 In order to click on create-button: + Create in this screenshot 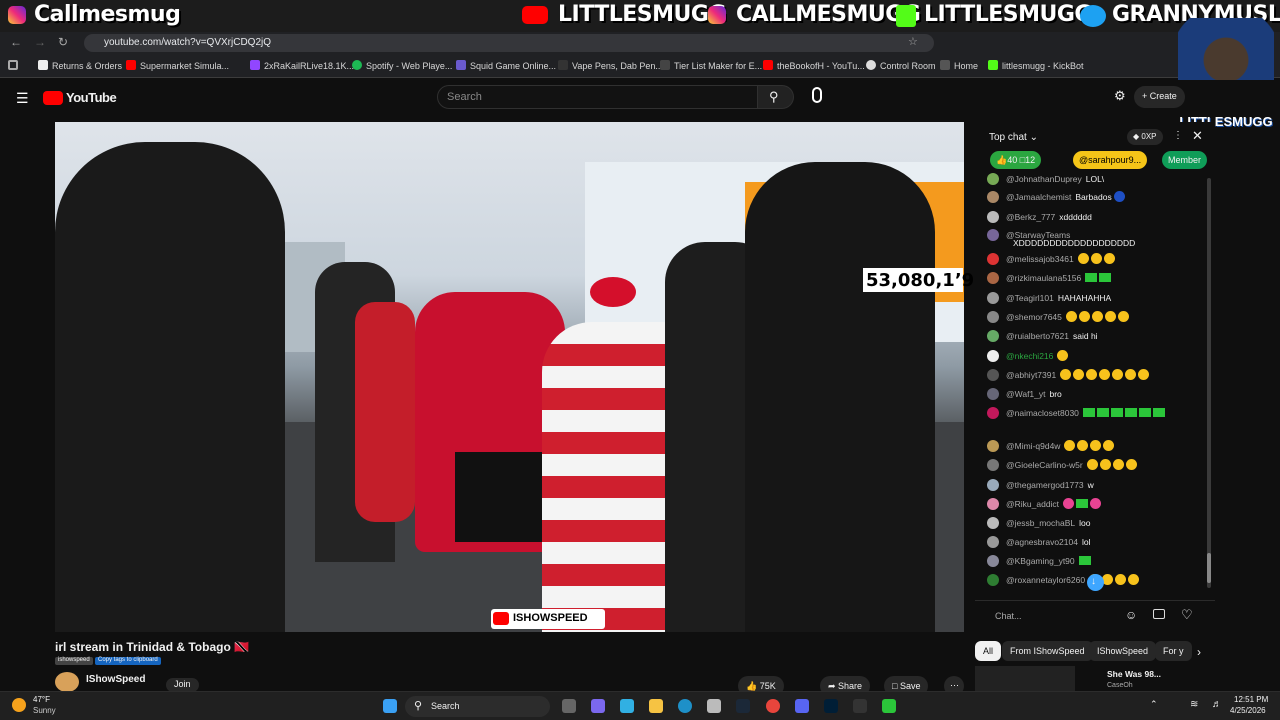, I will do `click(1159, 97)`.